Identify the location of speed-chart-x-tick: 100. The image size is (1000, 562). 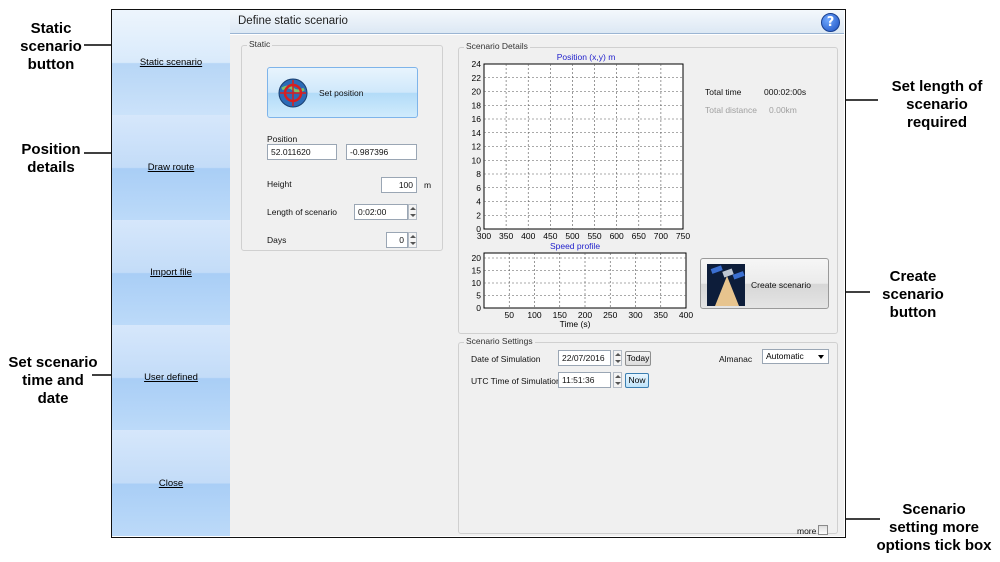
(534, 315).